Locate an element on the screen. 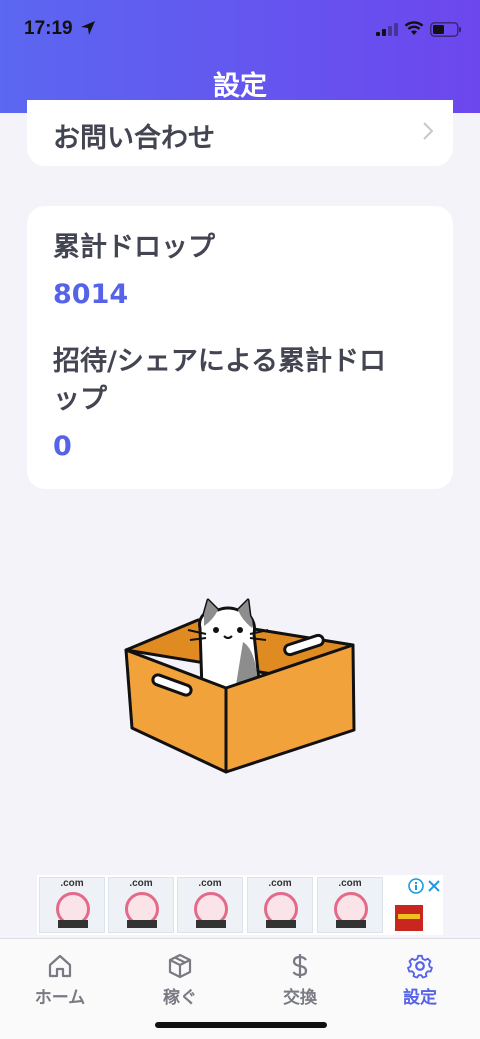  ad-banner: .com .com .com .com .com is located at coordinates (240, 905).